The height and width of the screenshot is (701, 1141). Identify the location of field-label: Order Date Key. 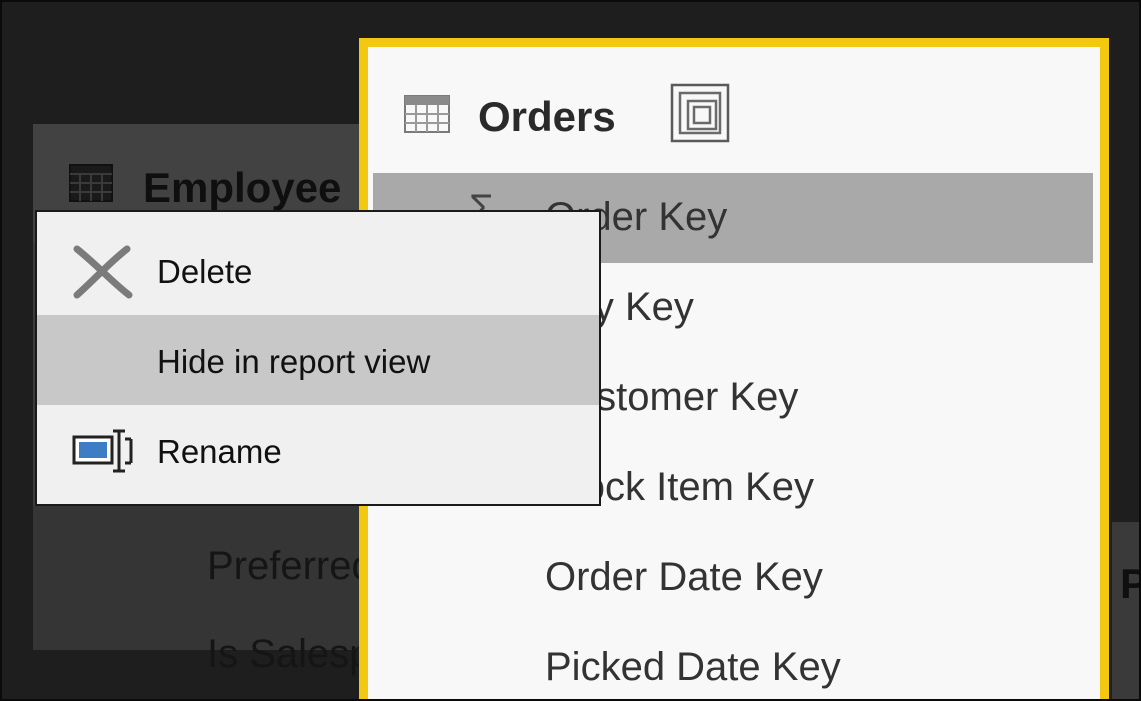
(684, 577).